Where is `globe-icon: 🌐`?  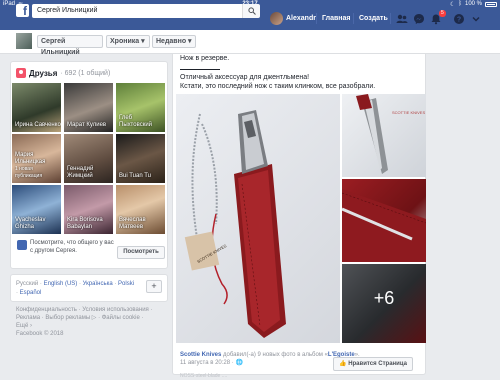 globe-icon: 🌐 is located at coordinates (239, 363).